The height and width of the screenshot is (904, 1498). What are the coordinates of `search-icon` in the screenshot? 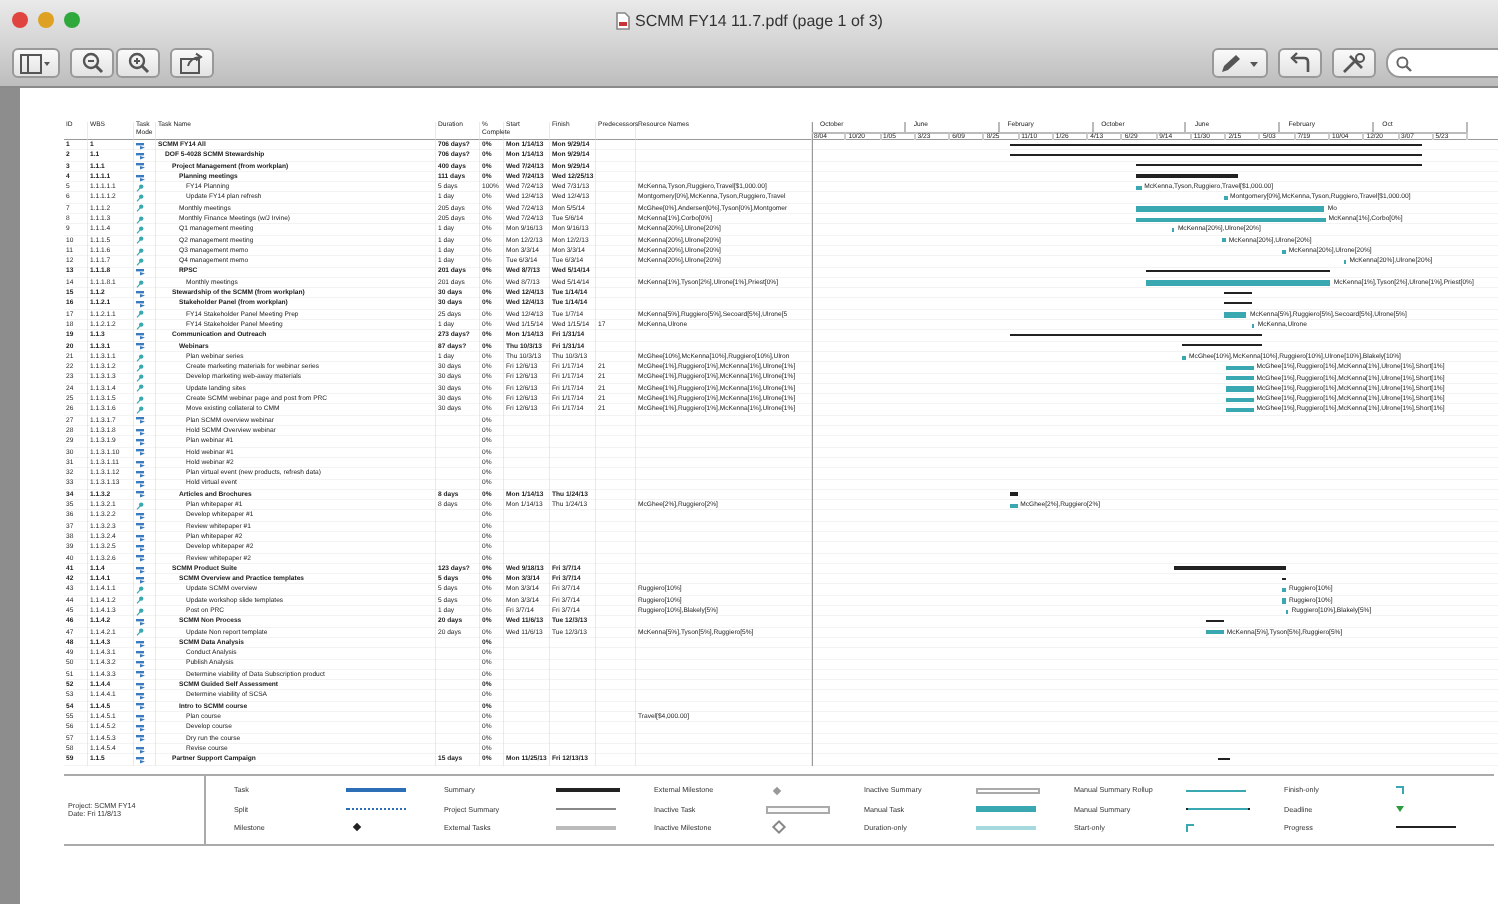 It's located at (1404, 63).